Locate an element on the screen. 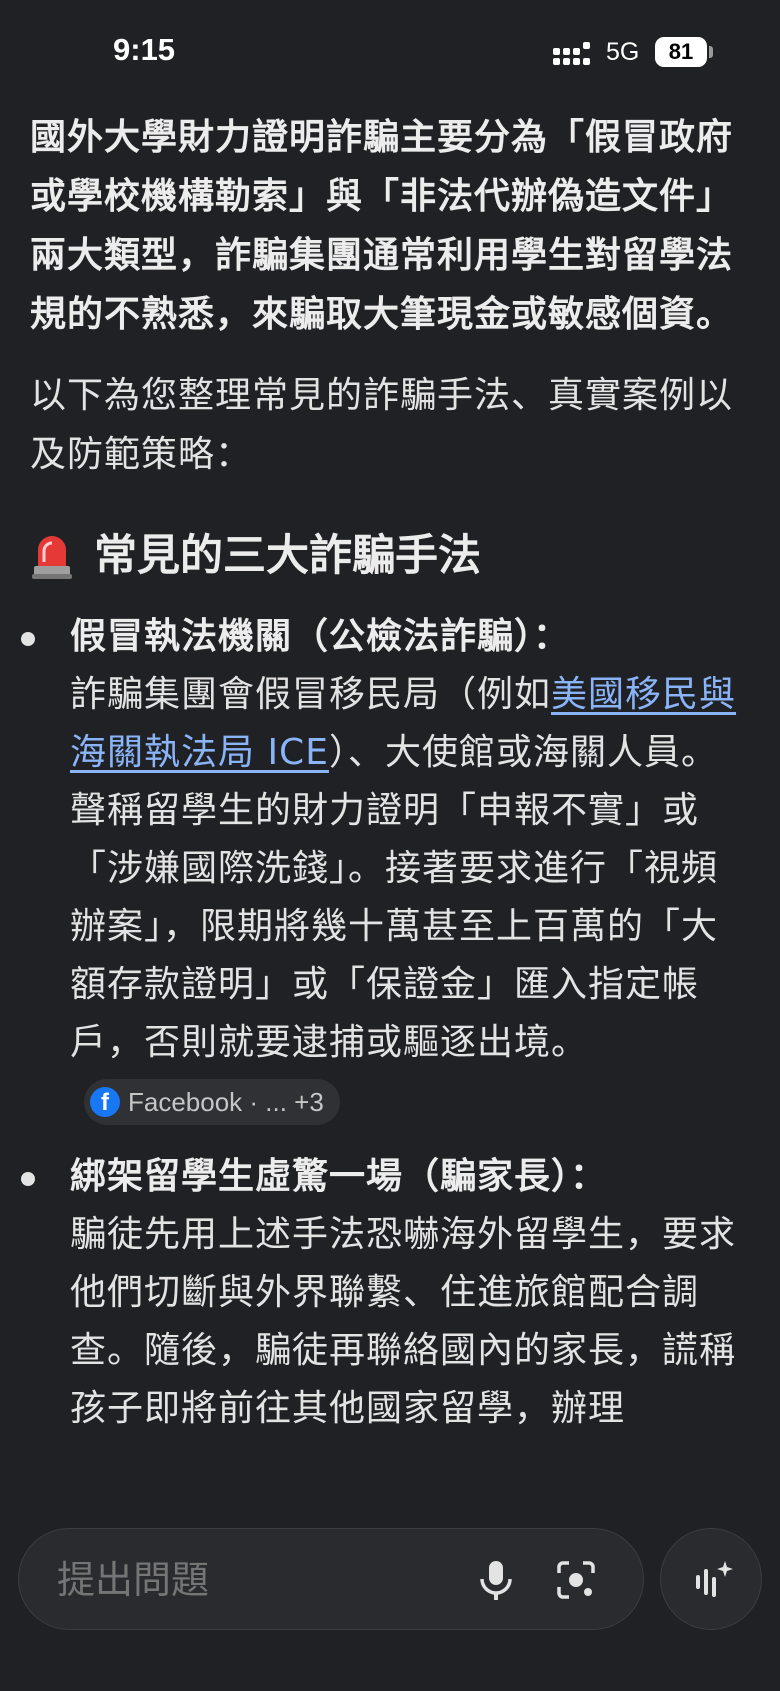 The image size is (780, 1691). live-button is located at coordinates (711, 1579).